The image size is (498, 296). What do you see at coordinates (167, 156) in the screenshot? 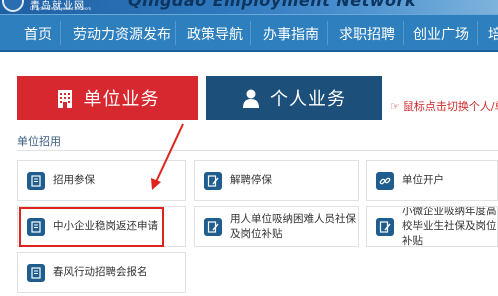
I see `annotation-arrow-icon` at bounding box center [167, 156].